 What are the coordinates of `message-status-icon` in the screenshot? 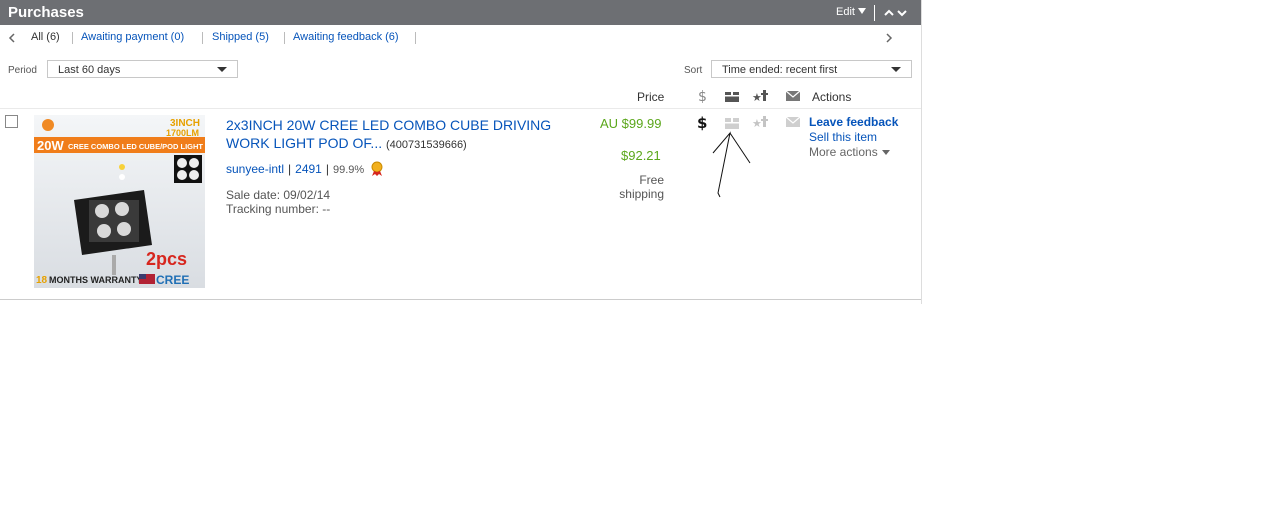 It's located at (793, 121).